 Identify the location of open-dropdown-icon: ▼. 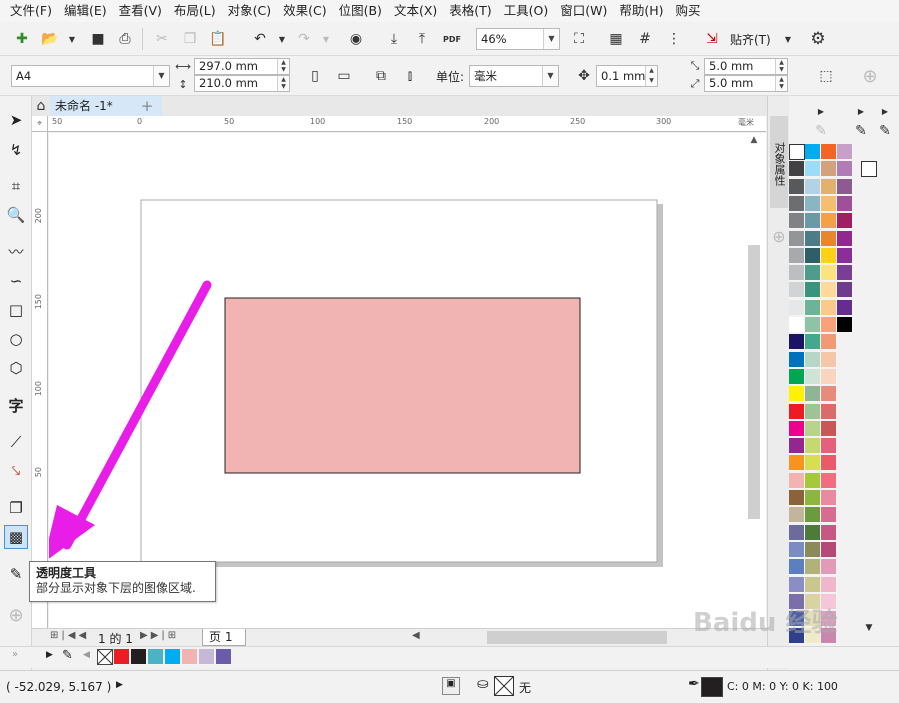
(72, 39).